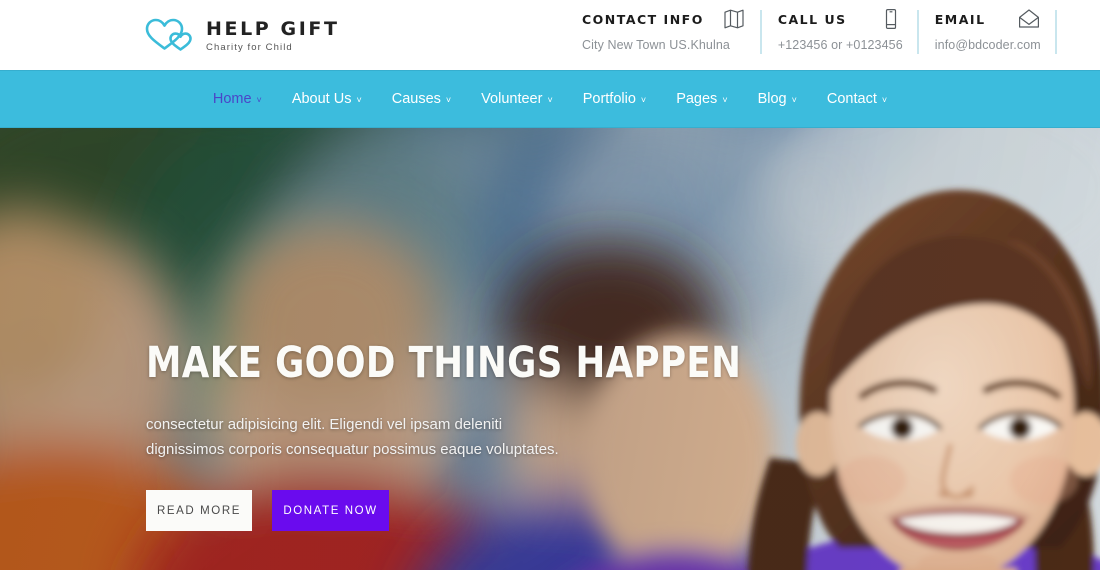  I want to click on nav-item-portfolio: Portfolio ˅, so click(614, 99).